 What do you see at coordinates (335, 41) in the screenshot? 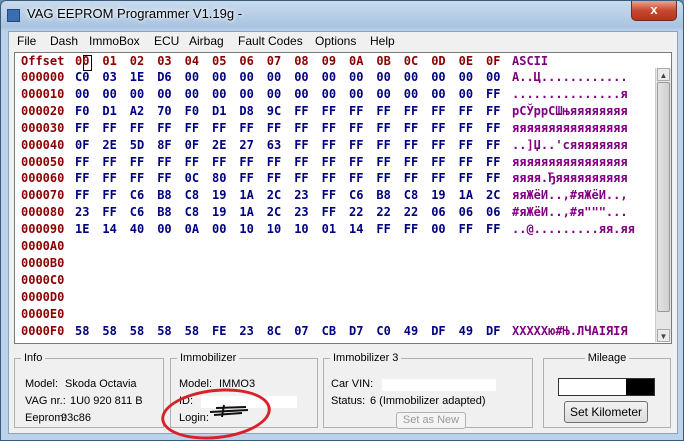
I see `menu-options: Options` at bounding box center [335, 41].